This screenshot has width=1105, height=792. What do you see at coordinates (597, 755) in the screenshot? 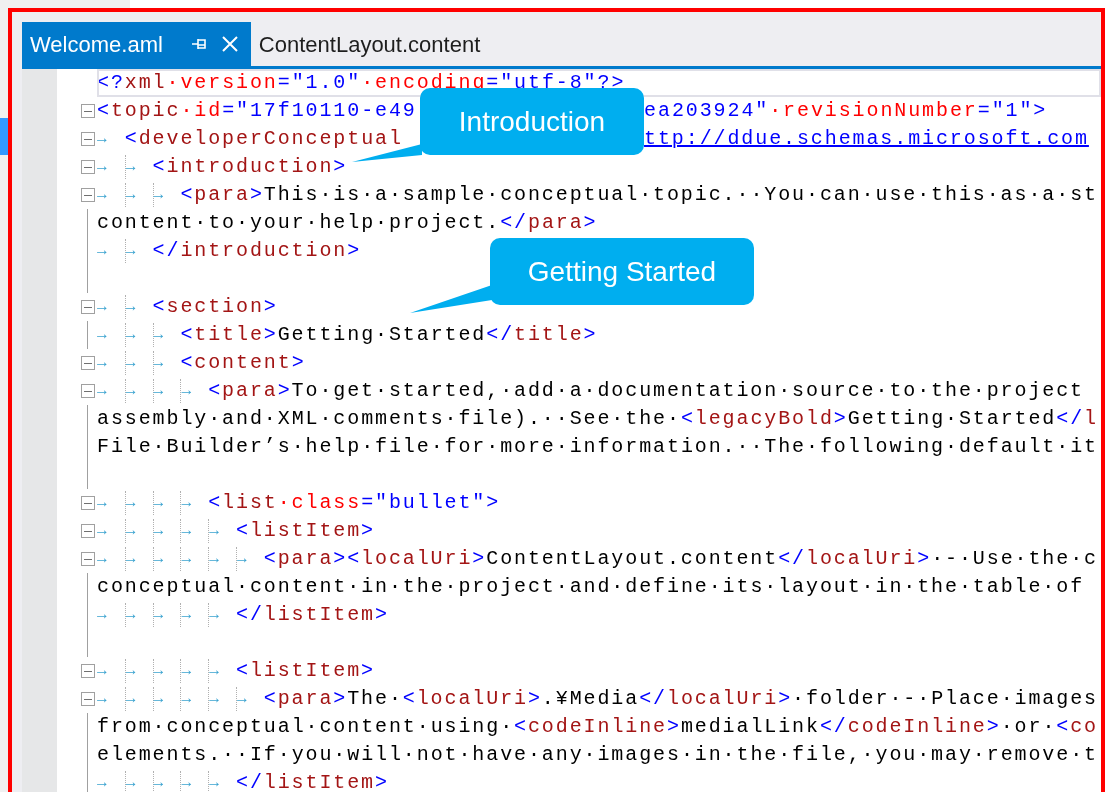
I see `xml-text: elements.··If·you·will·not·have·any·images·in·the·file,·you·may·remove·t` at bounding box center [597, 755].